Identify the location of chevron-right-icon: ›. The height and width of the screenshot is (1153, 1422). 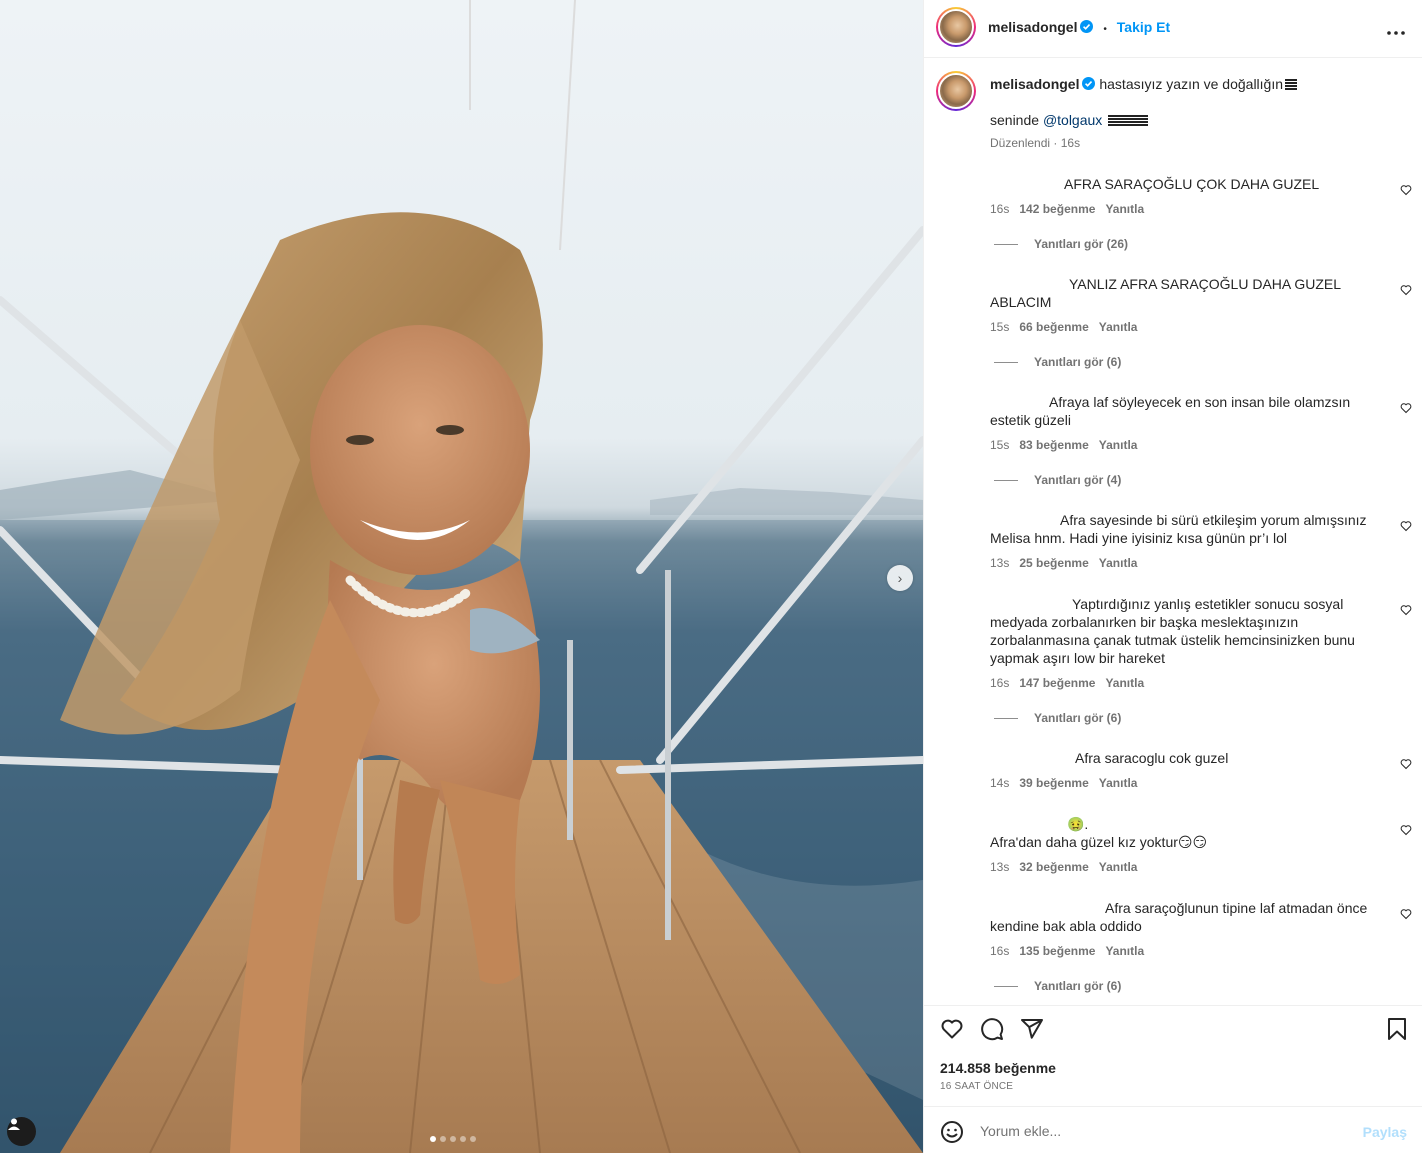
(900, 578).